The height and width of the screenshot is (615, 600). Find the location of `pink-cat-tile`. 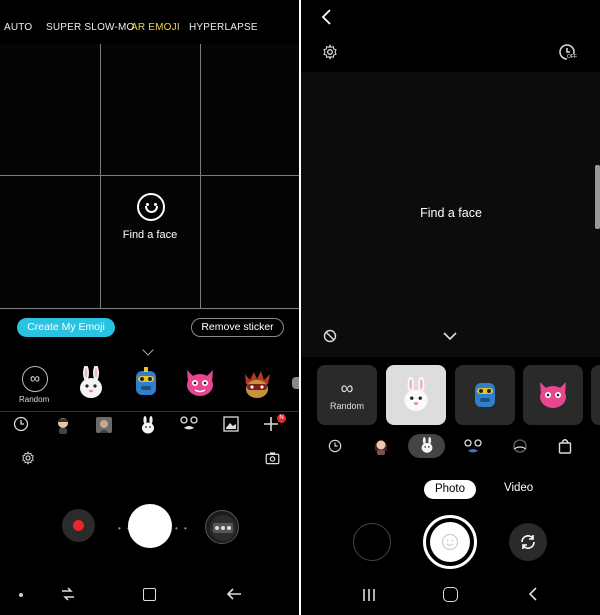

pink-cat-tile is located at coordinates (553, 395).